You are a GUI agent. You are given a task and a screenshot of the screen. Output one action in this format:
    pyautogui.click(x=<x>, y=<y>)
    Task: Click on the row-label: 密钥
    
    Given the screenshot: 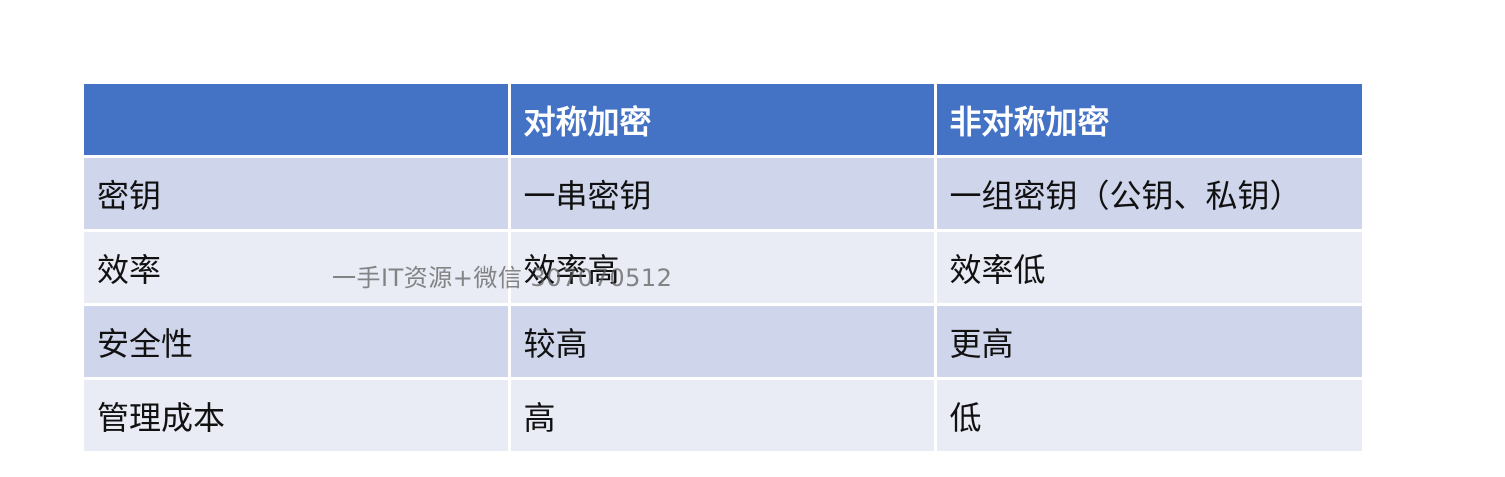 What is the action you would take?
    pyautogui.click(x=296, y=193)
    